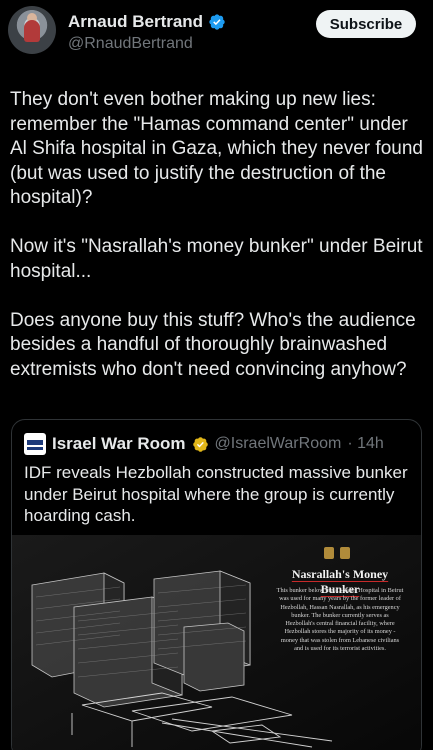  What do you see at coordinates (130, 44) in the screenshot?
I see `author-handle: @RnaudBertrand` at bounding box center [130, 44].